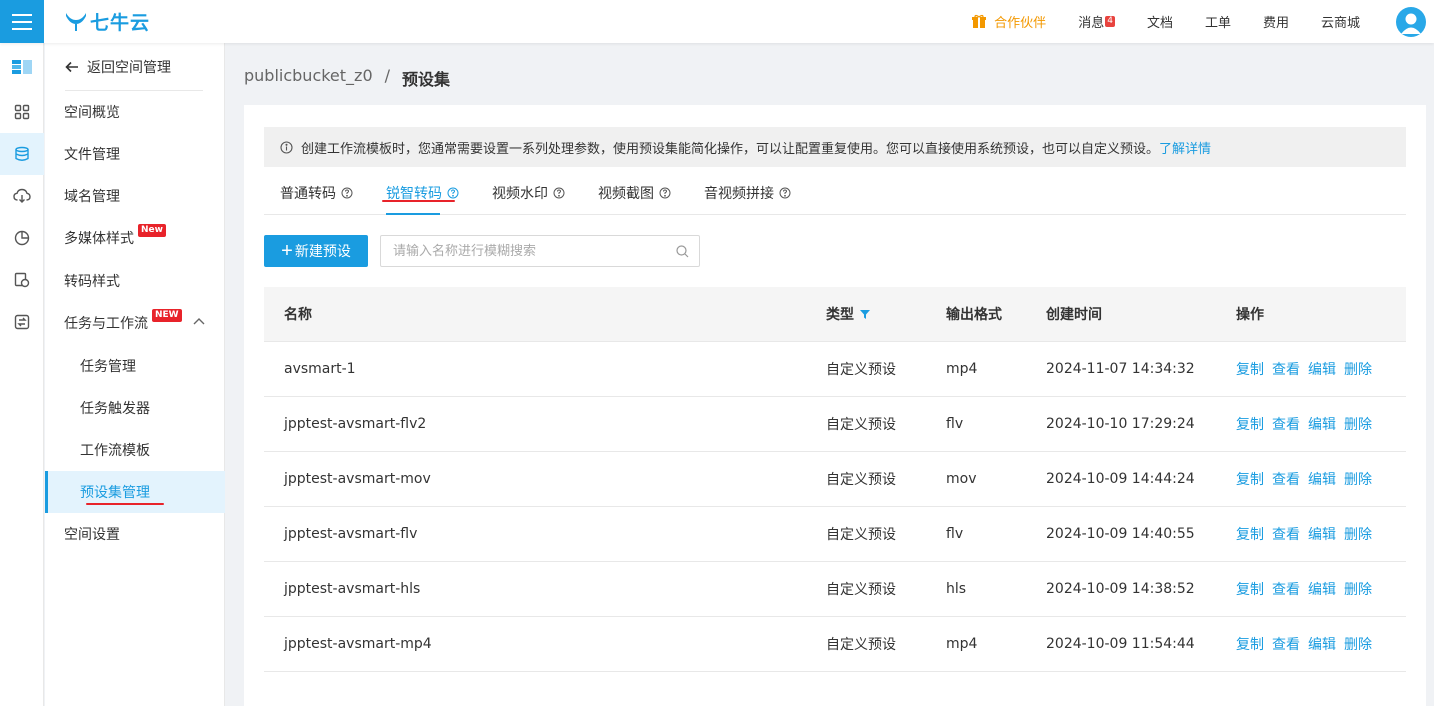  I want to click on hamburger-menu-icon, so click(22, 21).